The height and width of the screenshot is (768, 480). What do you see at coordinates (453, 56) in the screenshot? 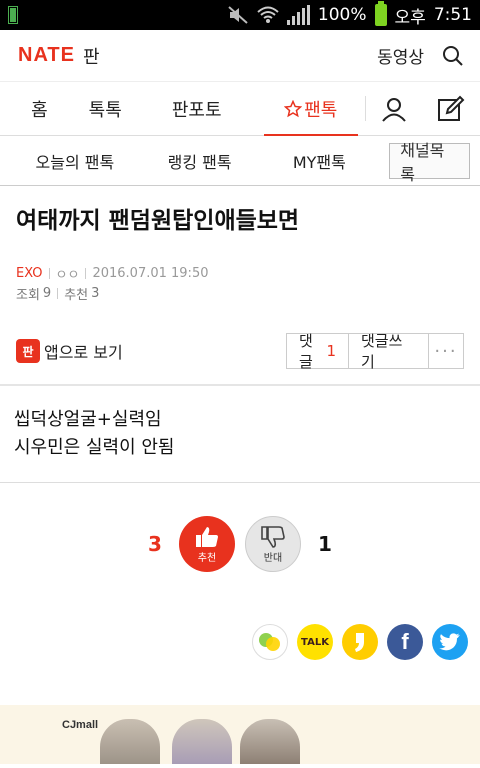
I see `search-icon` at bounding box center [453, 56].